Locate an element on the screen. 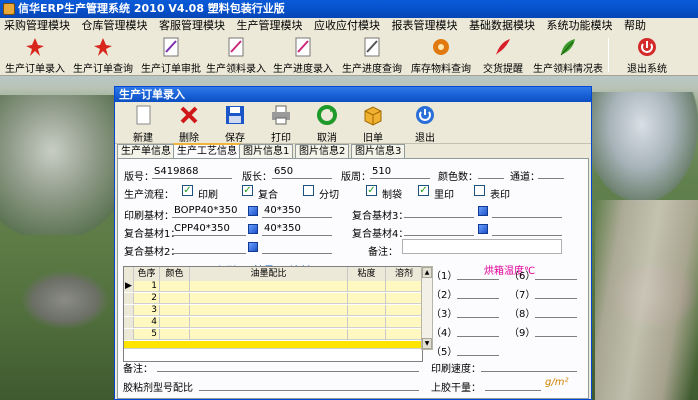  tab-image-1: 图片信息1 is located at coordinates (266, 151).